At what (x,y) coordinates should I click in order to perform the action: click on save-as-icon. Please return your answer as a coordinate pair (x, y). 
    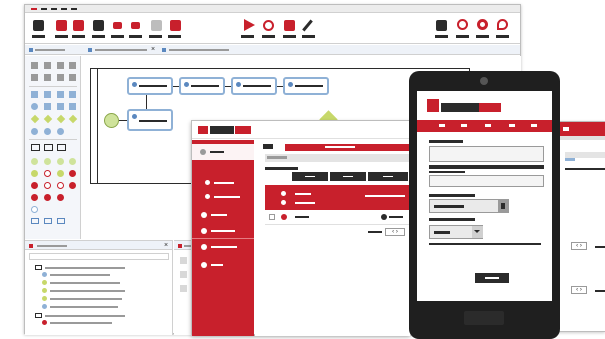
    Looking at the image, I should click on (78, 25).